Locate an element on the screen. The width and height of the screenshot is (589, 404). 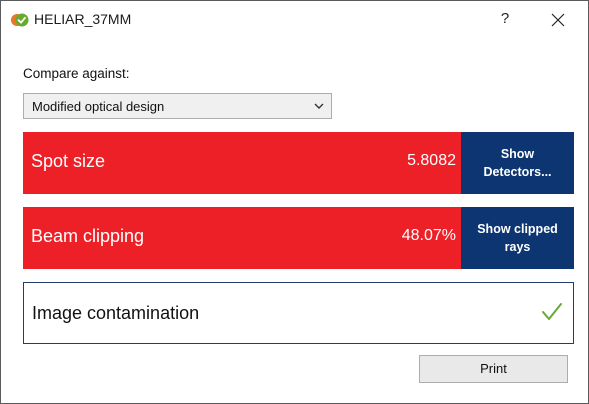
image-contamination-label: Image contamination is located at coordinates (116, 313).